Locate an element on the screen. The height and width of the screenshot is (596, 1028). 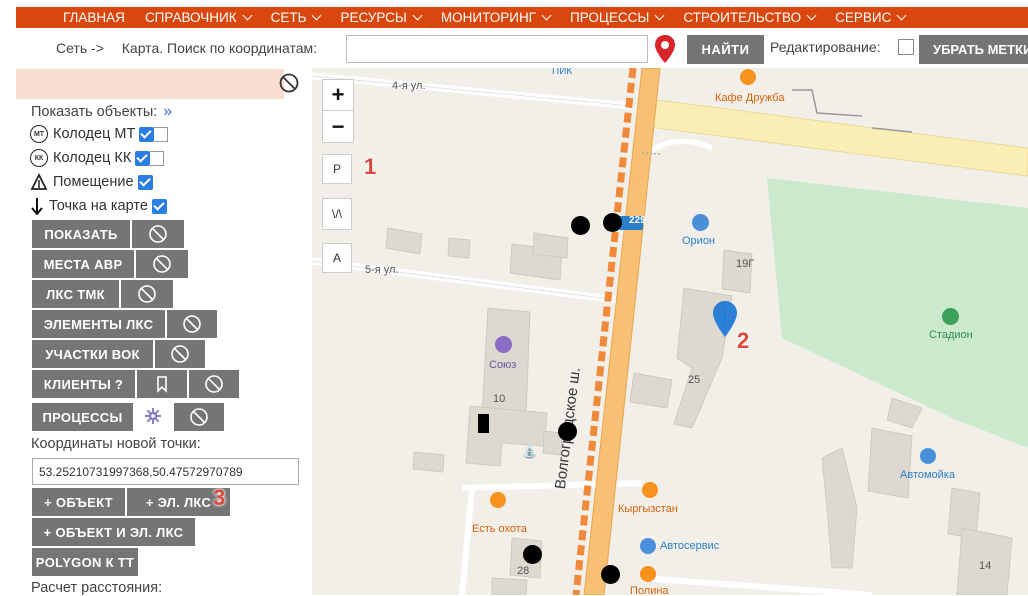
map-control-w: \/\ is located at coordinates (337, 214).